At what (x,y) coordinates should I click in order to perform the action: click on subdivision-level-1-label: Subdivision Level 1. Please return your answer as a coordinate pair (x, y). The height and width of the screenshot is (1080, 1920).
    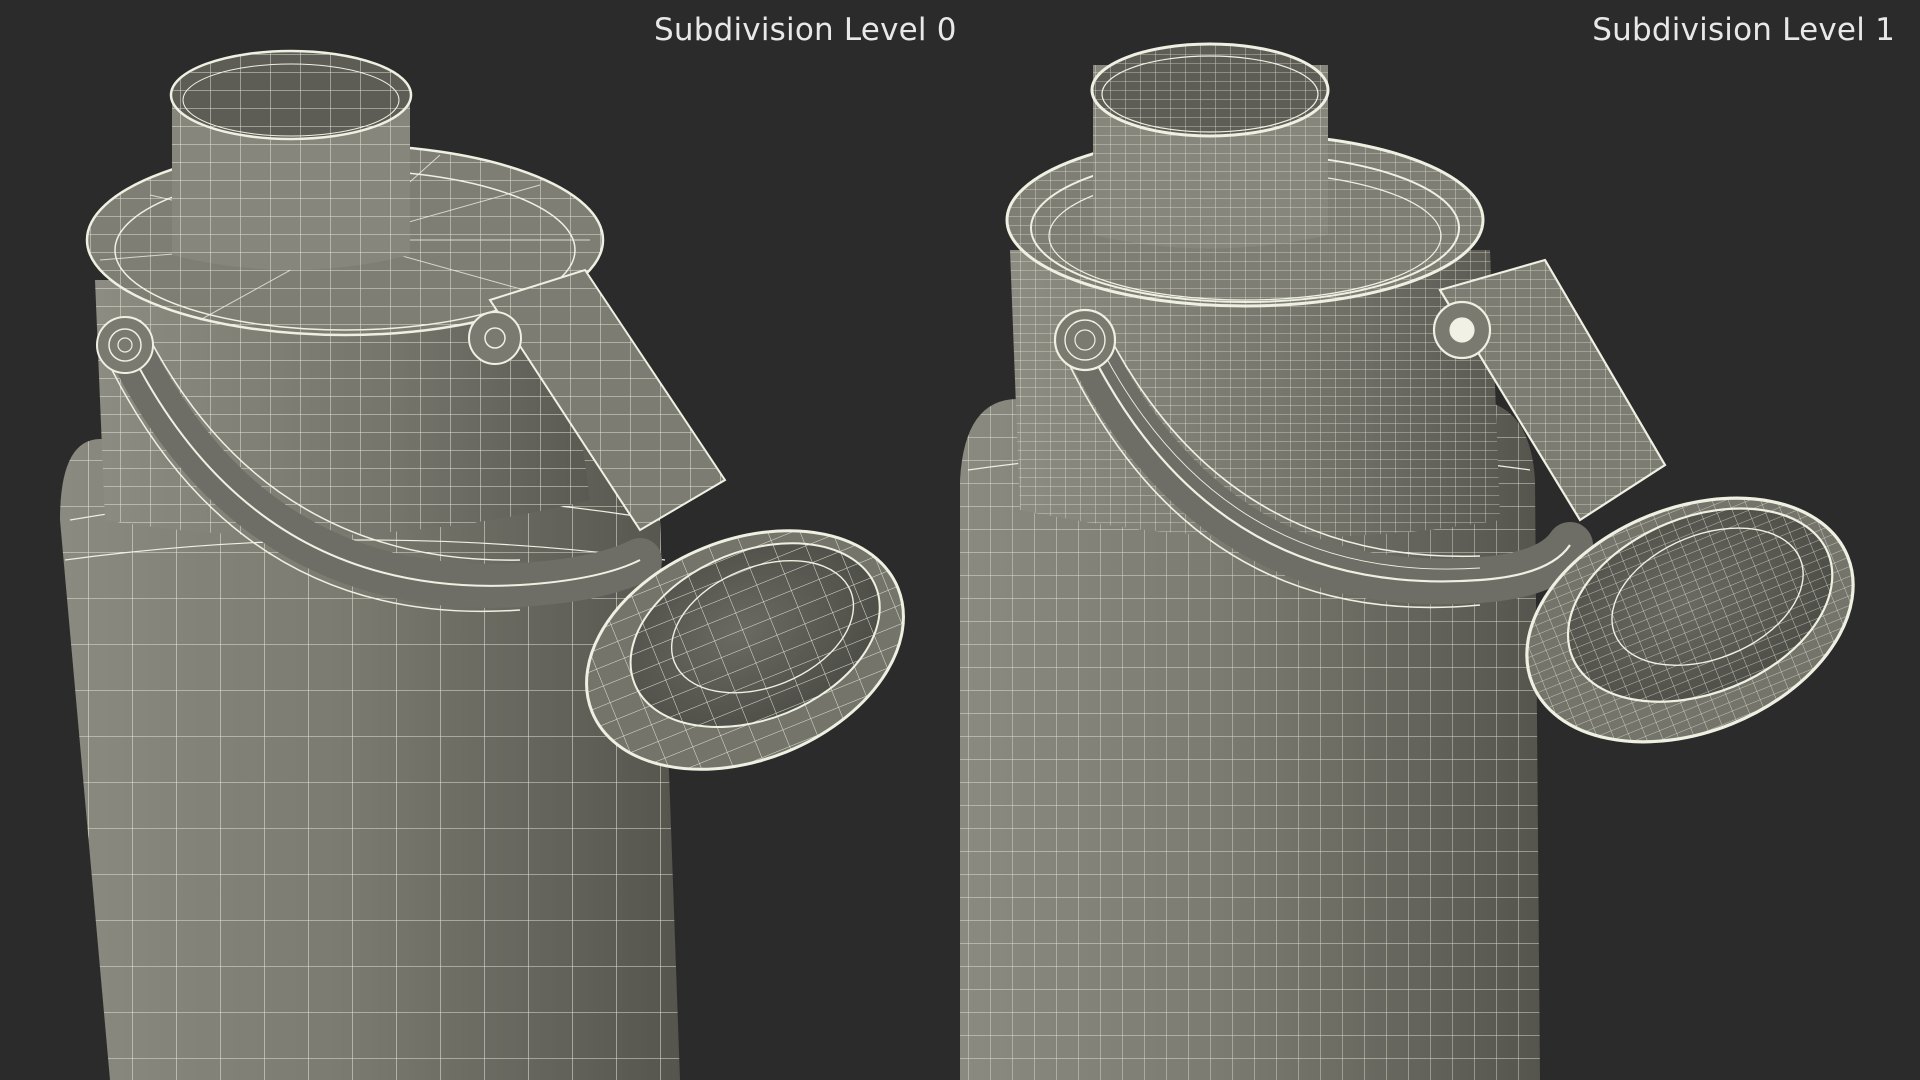
    Looking at the image, I should click on (1743, 30).